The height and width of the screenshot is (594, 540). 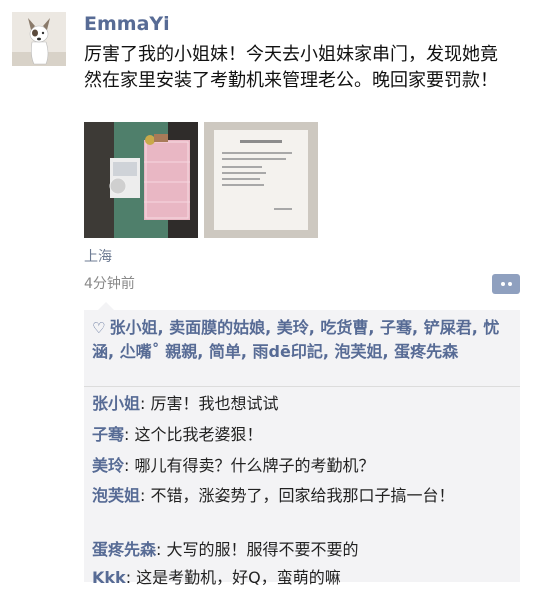 I want to click on post-author: EmmaYi, so click(x=127, y=24).